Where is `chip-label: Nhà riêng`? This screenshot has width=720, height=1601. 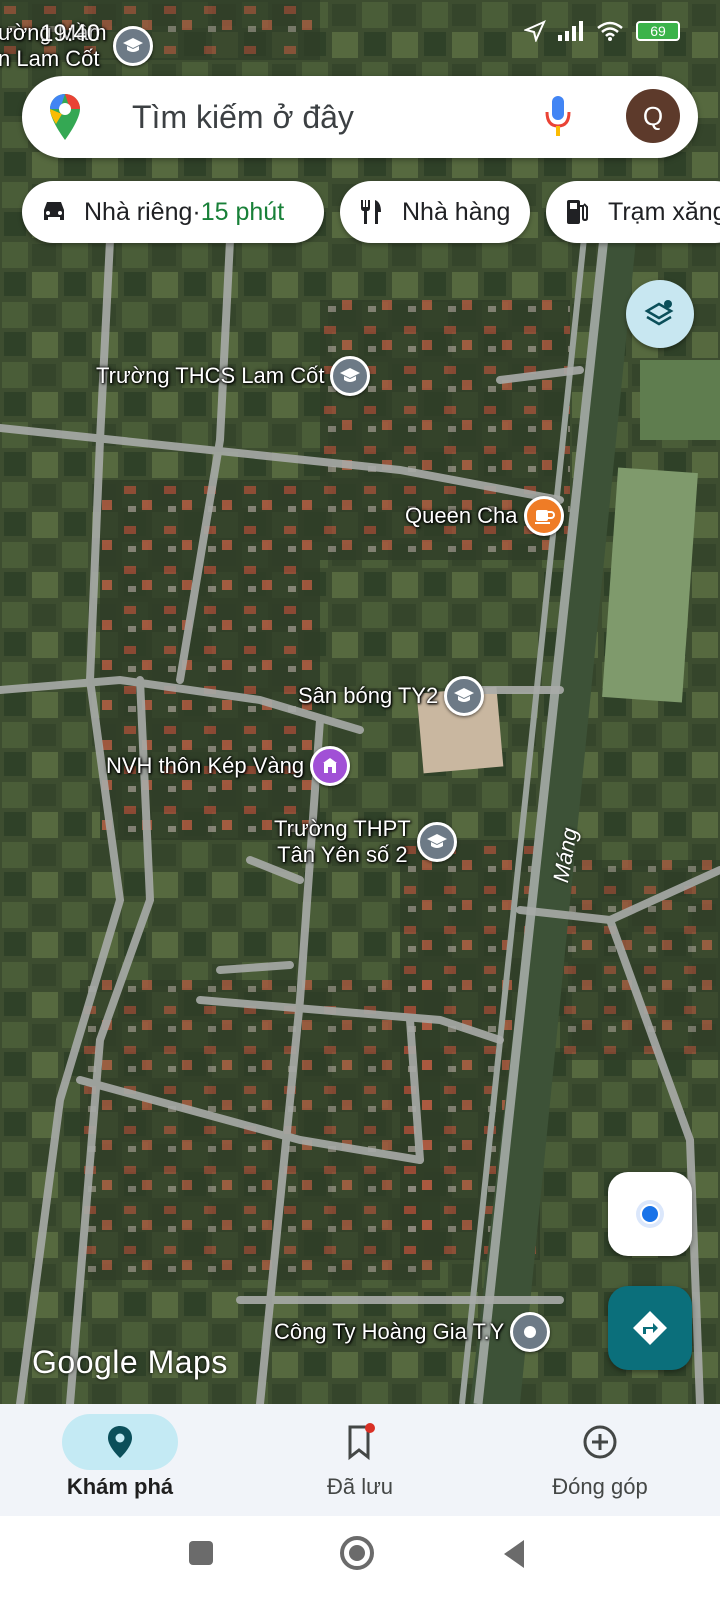
chip-label: Nhà riêng is located at coordinates (138, 211).